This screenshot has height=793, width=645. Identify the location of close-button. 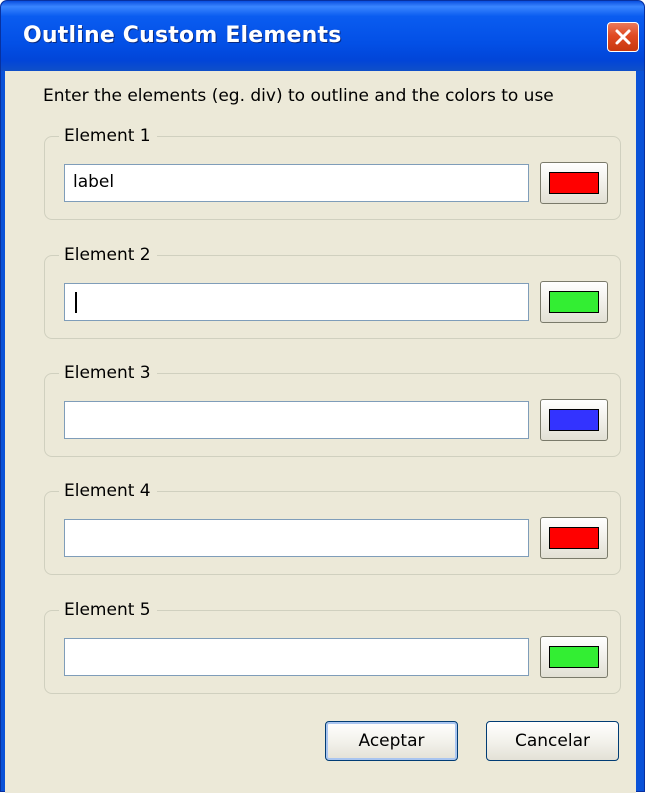
(623, 37).